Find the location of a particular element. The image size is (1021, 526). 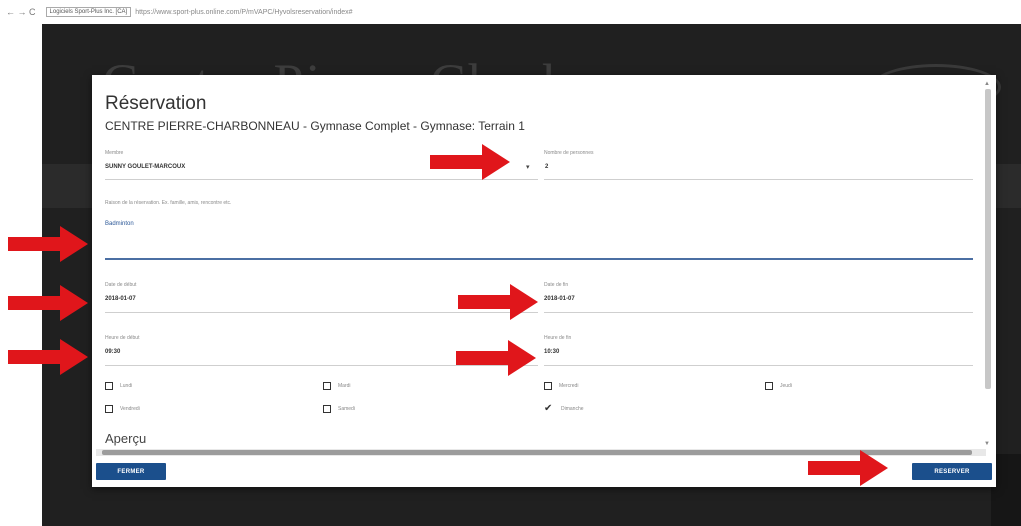

day-label: Dimanche is located at coordinates (572, 409).